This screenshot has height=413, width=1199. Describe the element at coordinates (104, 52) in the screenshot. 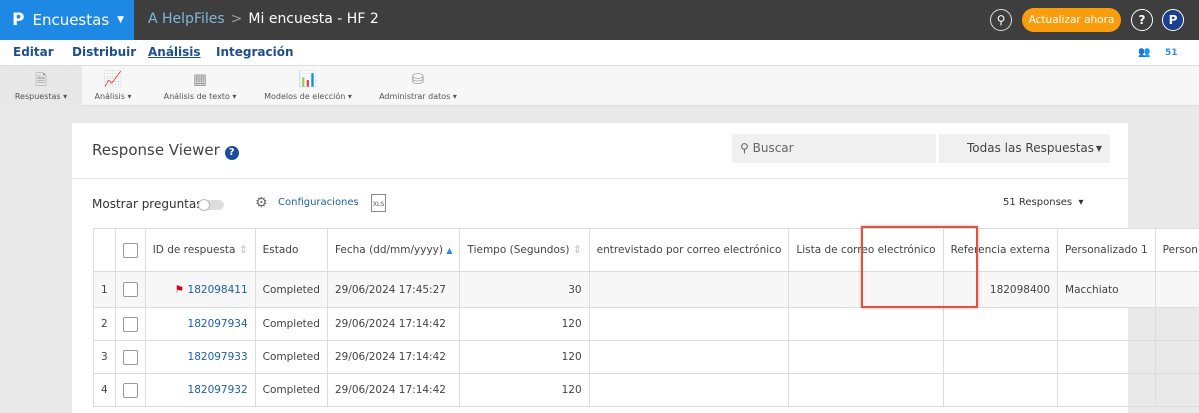

I see `tab-distribuir: Distribuir` at that location.